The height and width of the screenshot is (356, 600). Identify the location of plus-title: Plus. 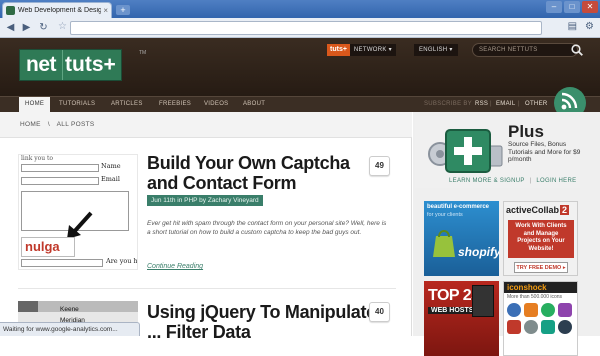
(526, 131).